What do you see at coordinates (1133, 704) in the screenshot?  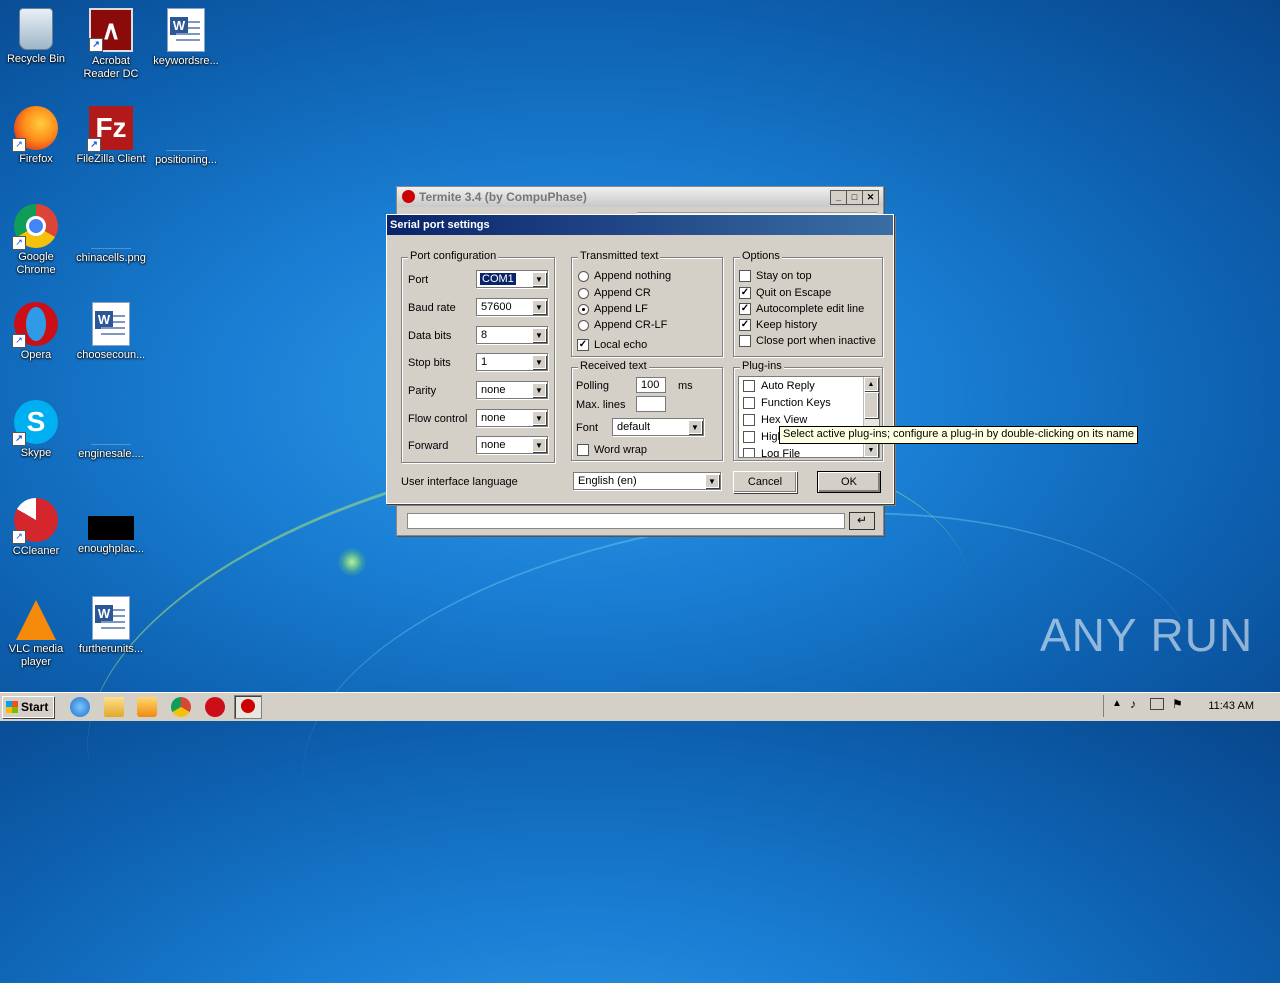 I see `speaker-icon: ♪` at bounding box center [1133, 704].